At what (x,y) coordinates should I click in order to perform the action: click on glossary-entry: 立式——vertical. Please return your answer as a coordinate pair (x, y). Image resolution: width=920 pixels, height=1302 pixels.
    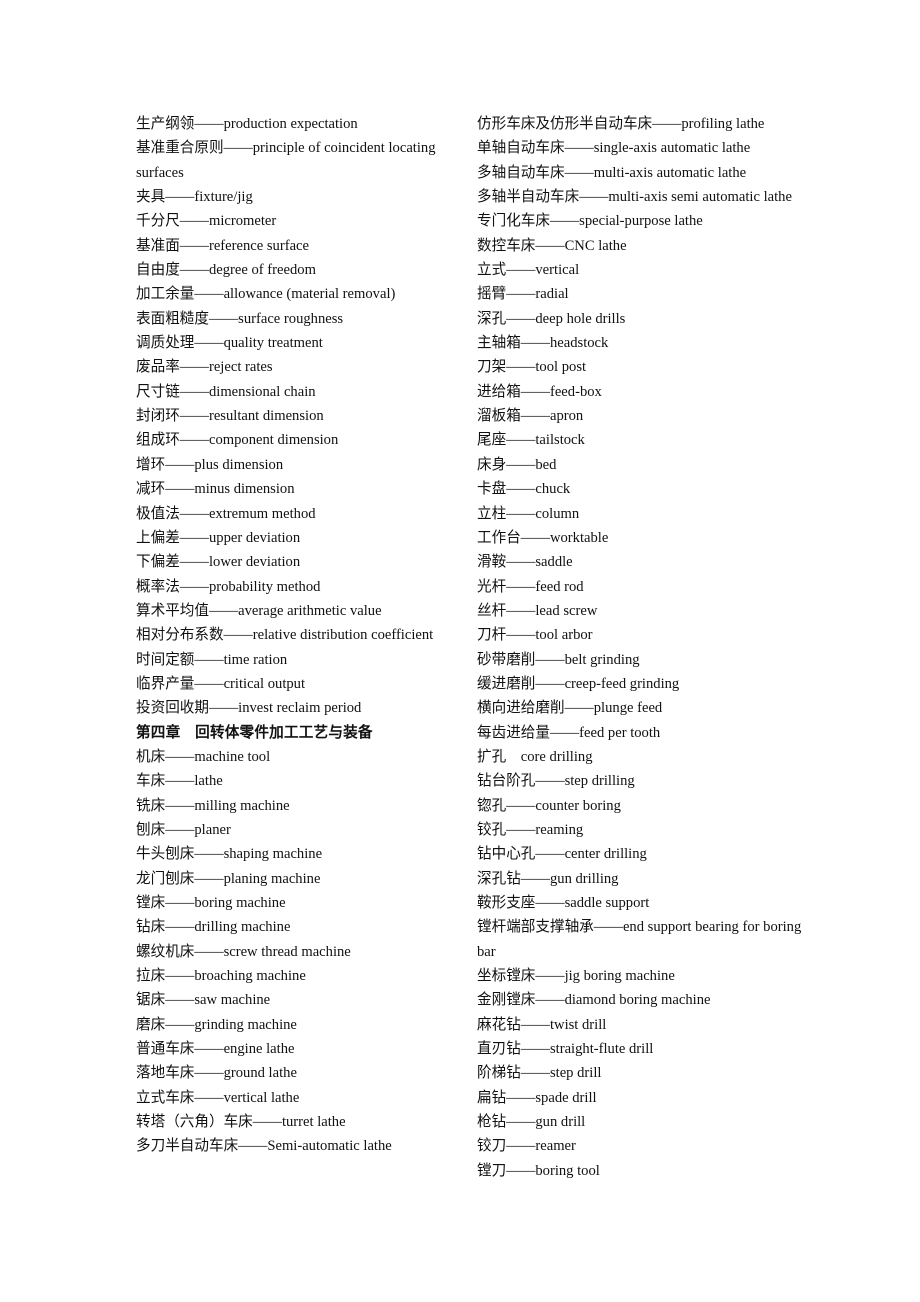
    Looking at the image, I should click on (528, 270).